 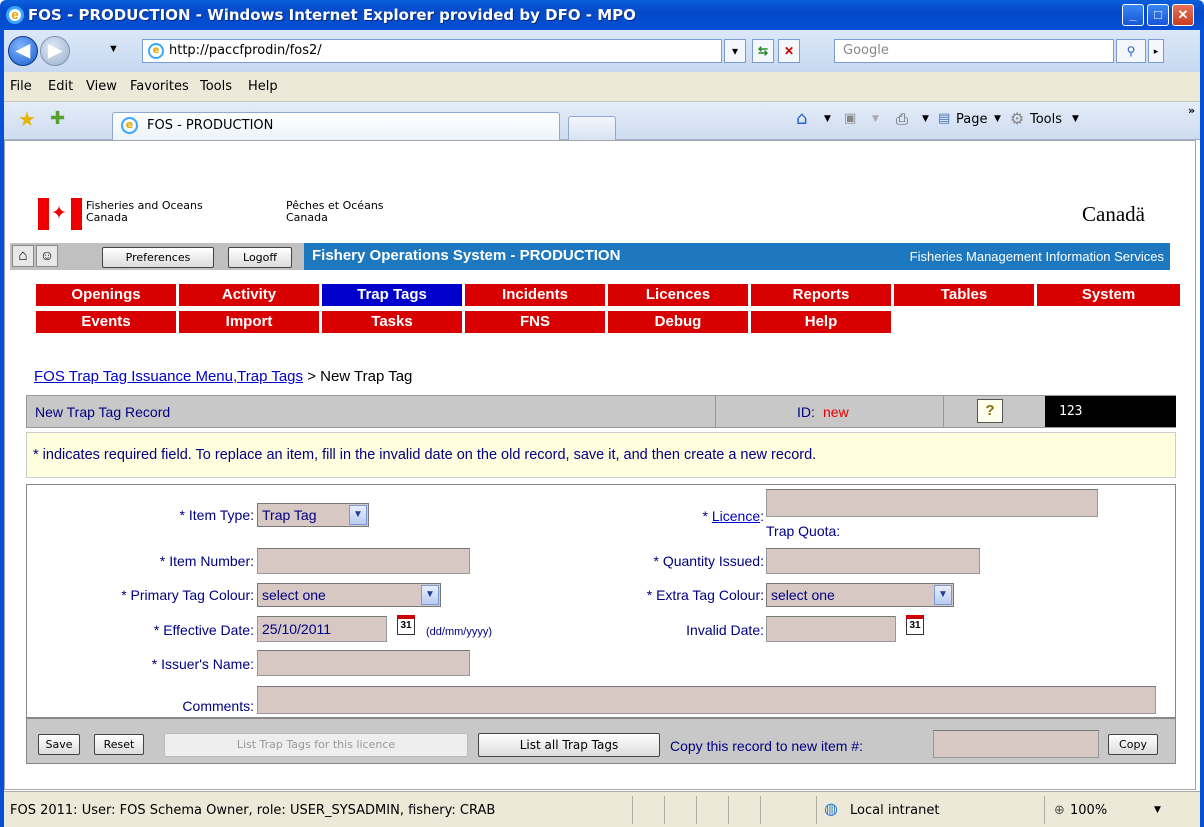 What do you see at coordinates (925, 119) in the screenshot?
I see `print-dropdown-icon: ▼` at bounding box center [925, 119].